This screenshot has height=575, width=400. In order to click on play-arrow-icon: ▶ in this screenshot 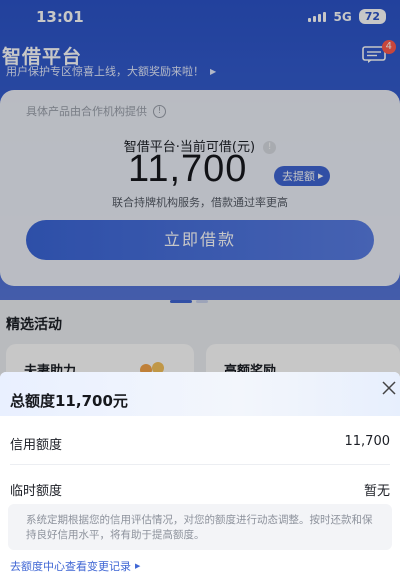, I will do `click(138, 566)`.